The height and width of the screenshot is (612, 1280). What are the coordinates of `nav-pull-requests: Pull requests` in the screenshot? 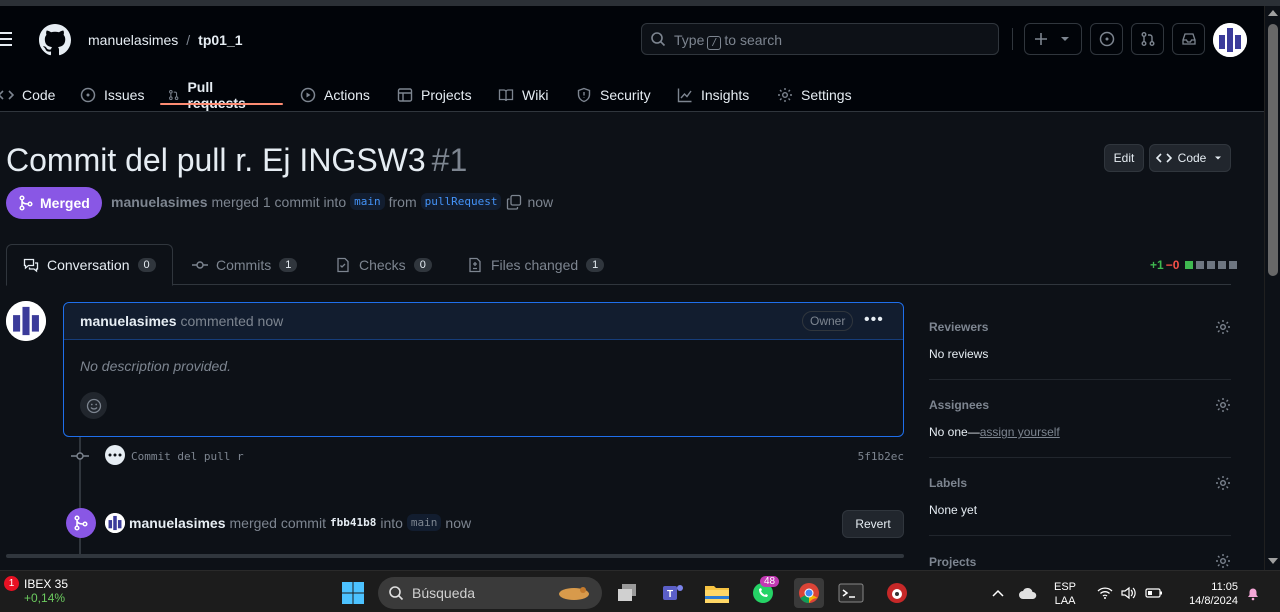 It's located at (209, 95).